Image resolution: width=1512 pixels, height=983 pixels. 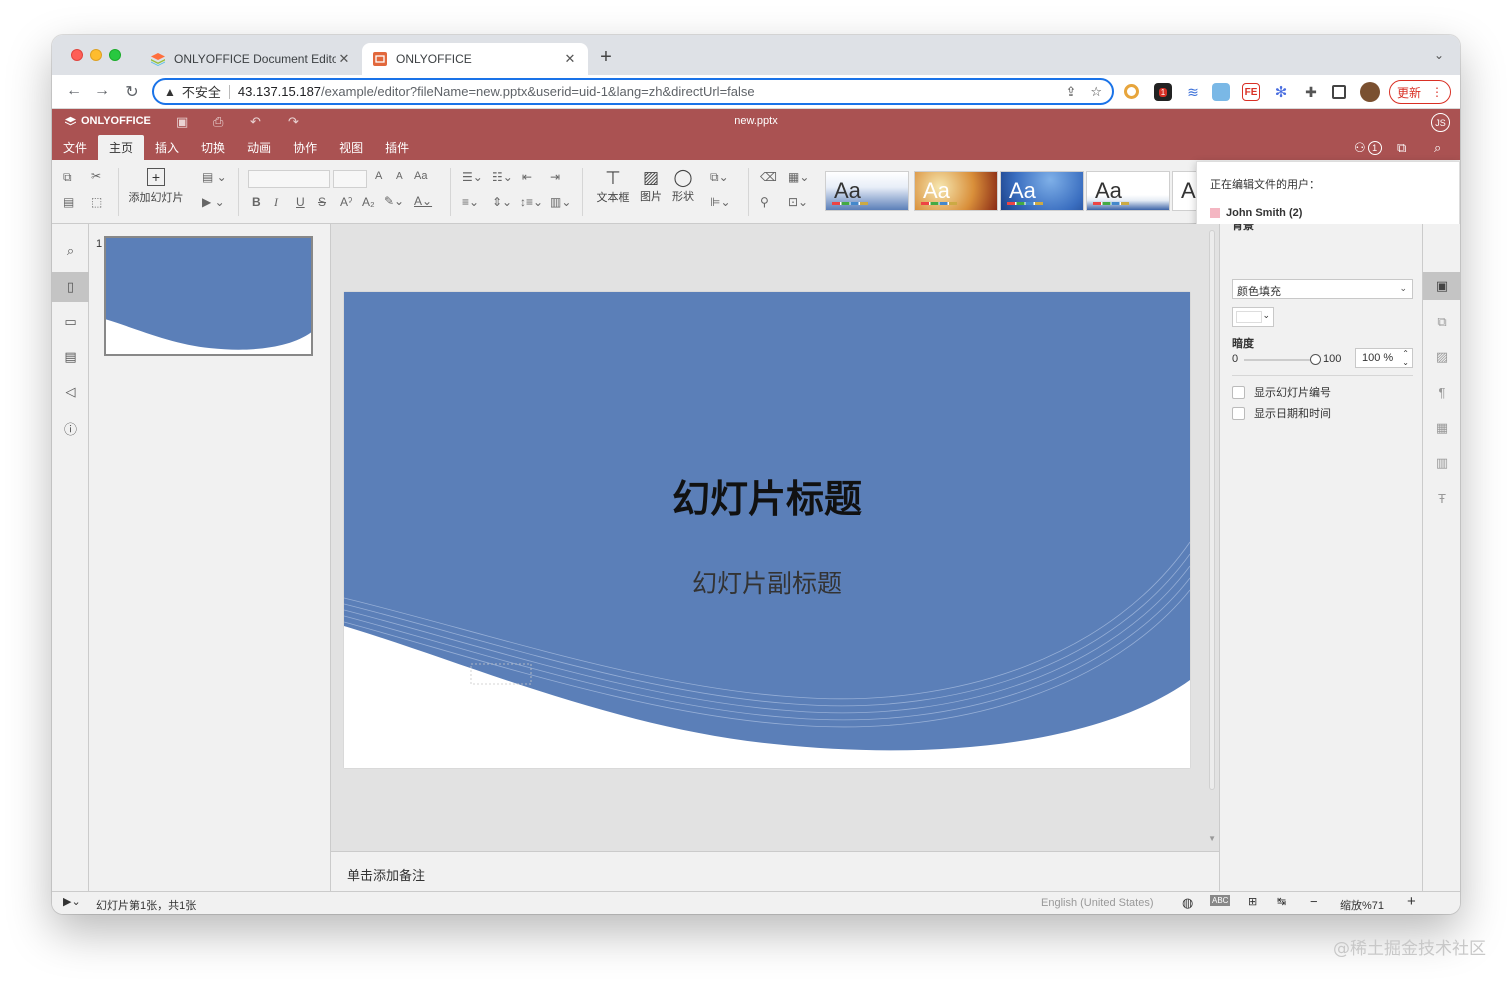 What do you see at coordinates (555, 177) in the screenshot?
I see `increase-indent-icon: ⇥` at bounding box center [555, 177].